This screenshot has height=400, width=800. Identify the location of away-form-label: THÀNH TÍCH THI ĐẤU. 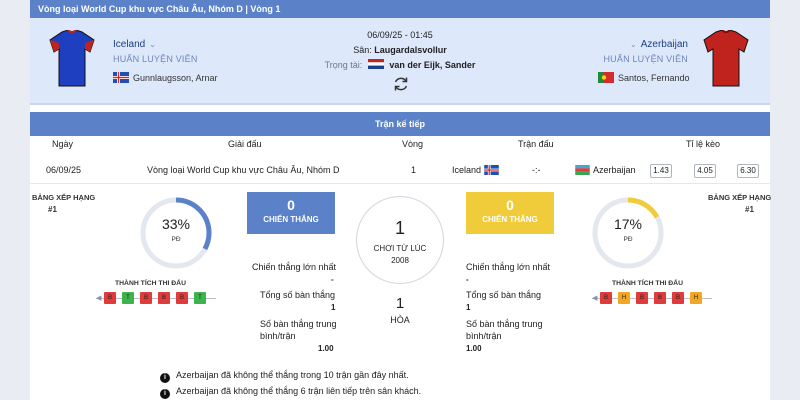
(647, 283).